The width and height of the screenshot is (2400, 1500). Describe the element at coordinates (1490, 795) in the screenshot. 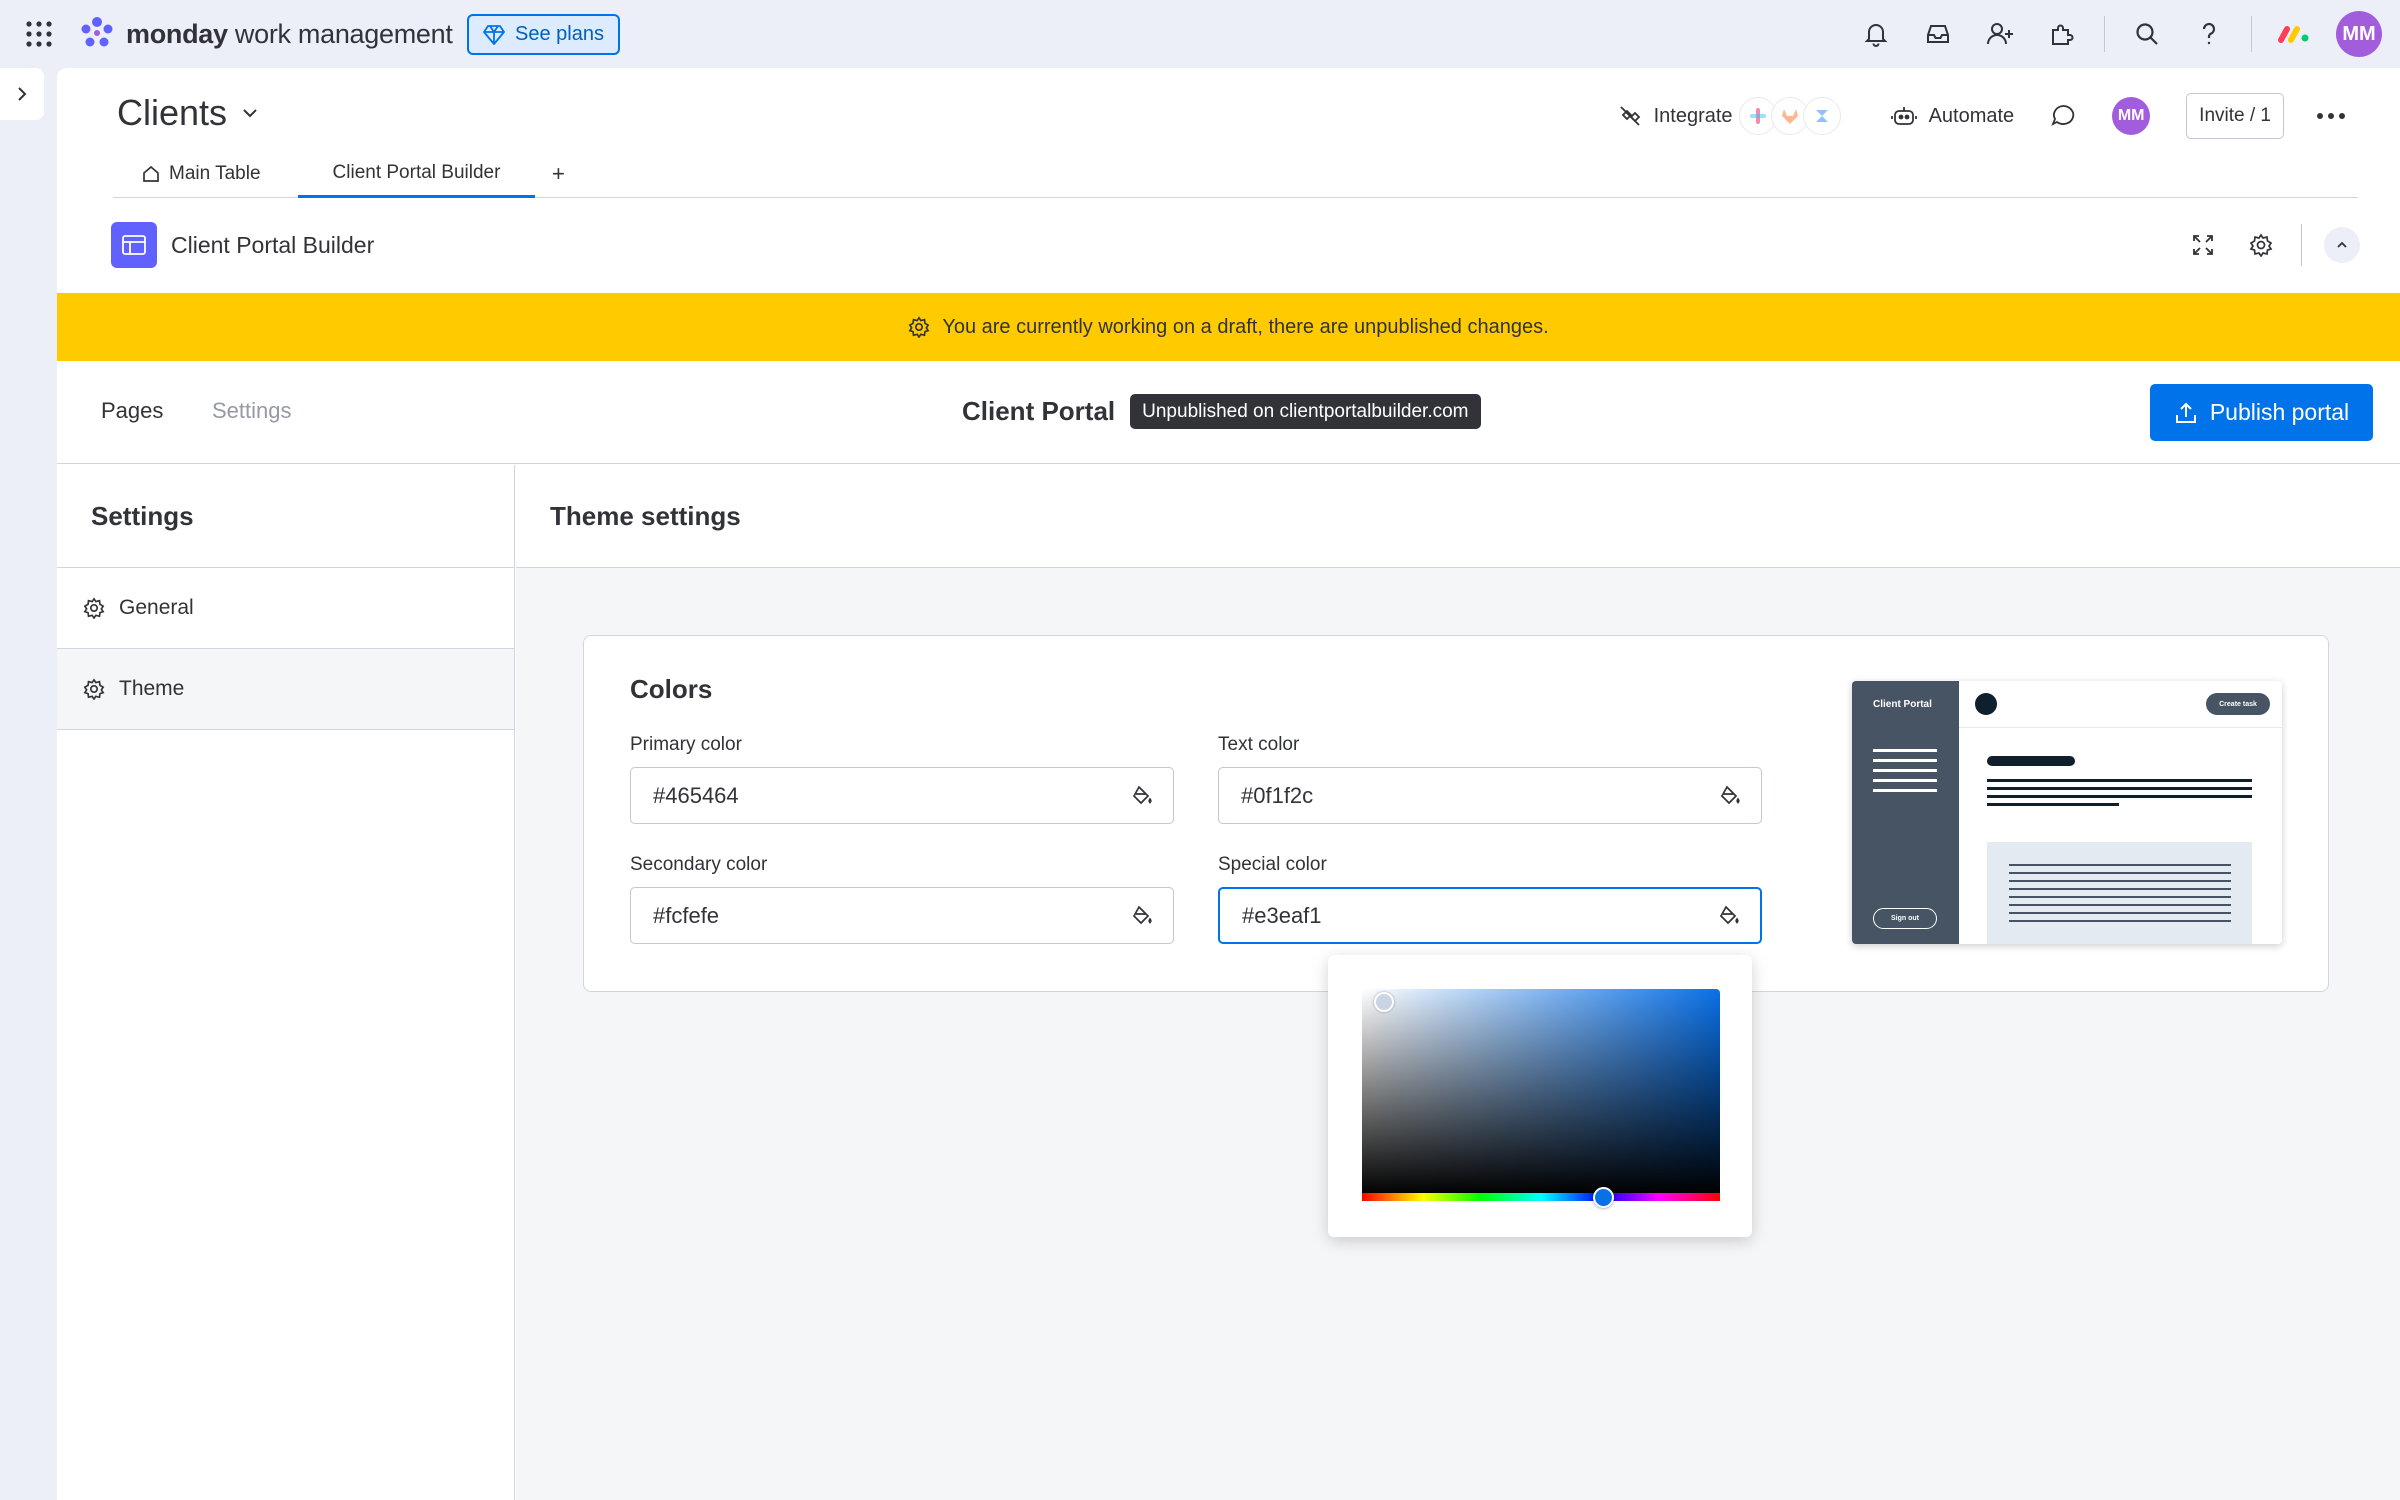

I see `text-color-field: #0f1f2c` at that location.